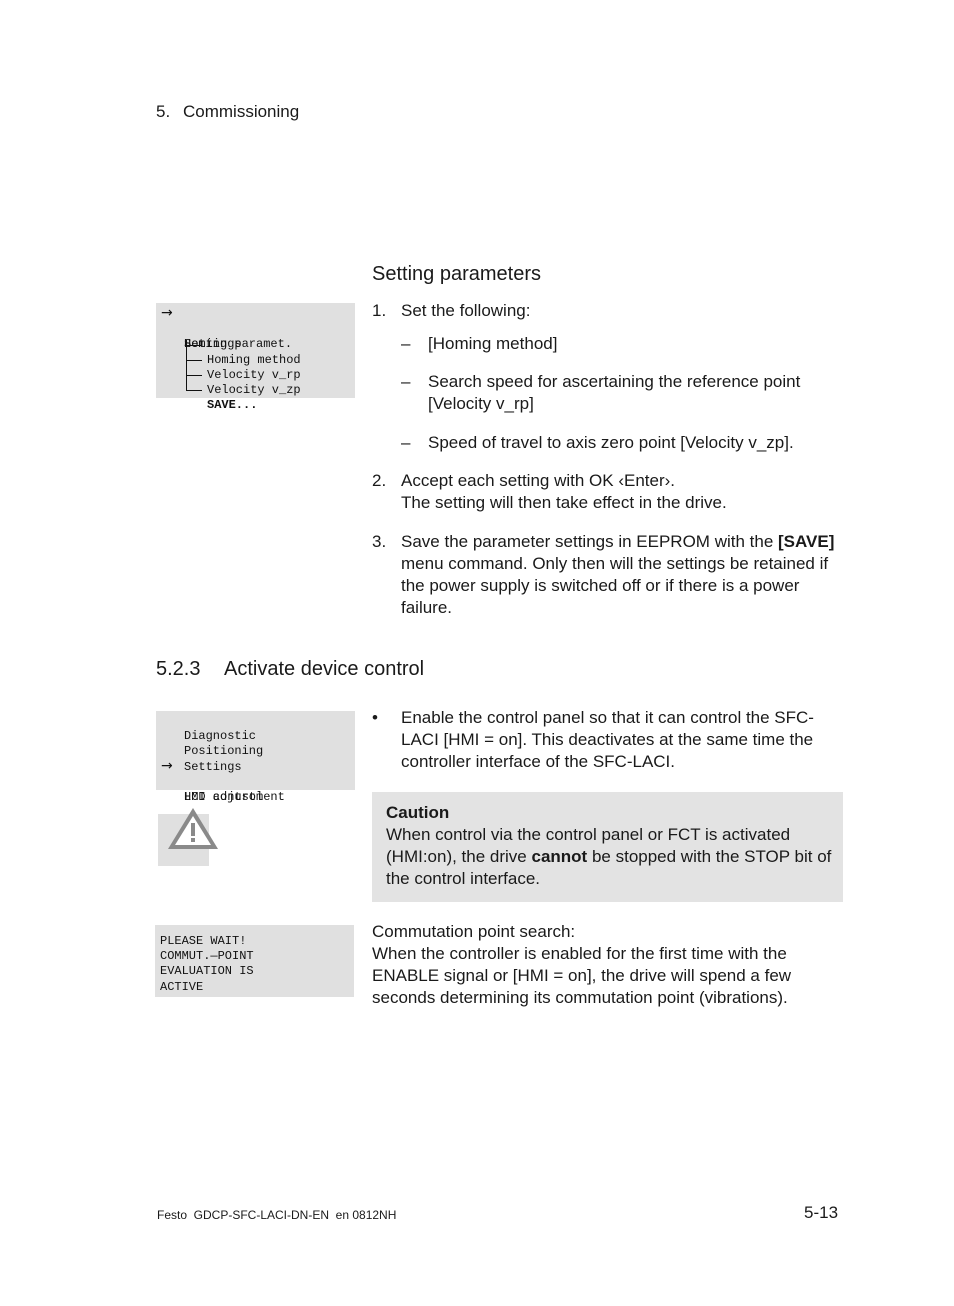 The image size is (954, 1306). Describe the element at coordinates (379, 310) in the screenshot. I see `step-number: 1.` at that location.